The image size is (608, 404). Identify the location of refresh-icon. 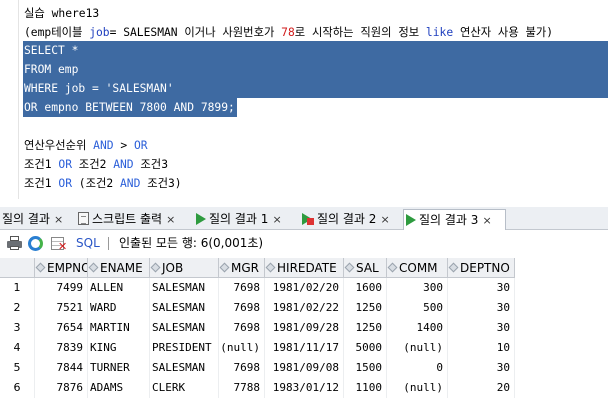
(36, 243).